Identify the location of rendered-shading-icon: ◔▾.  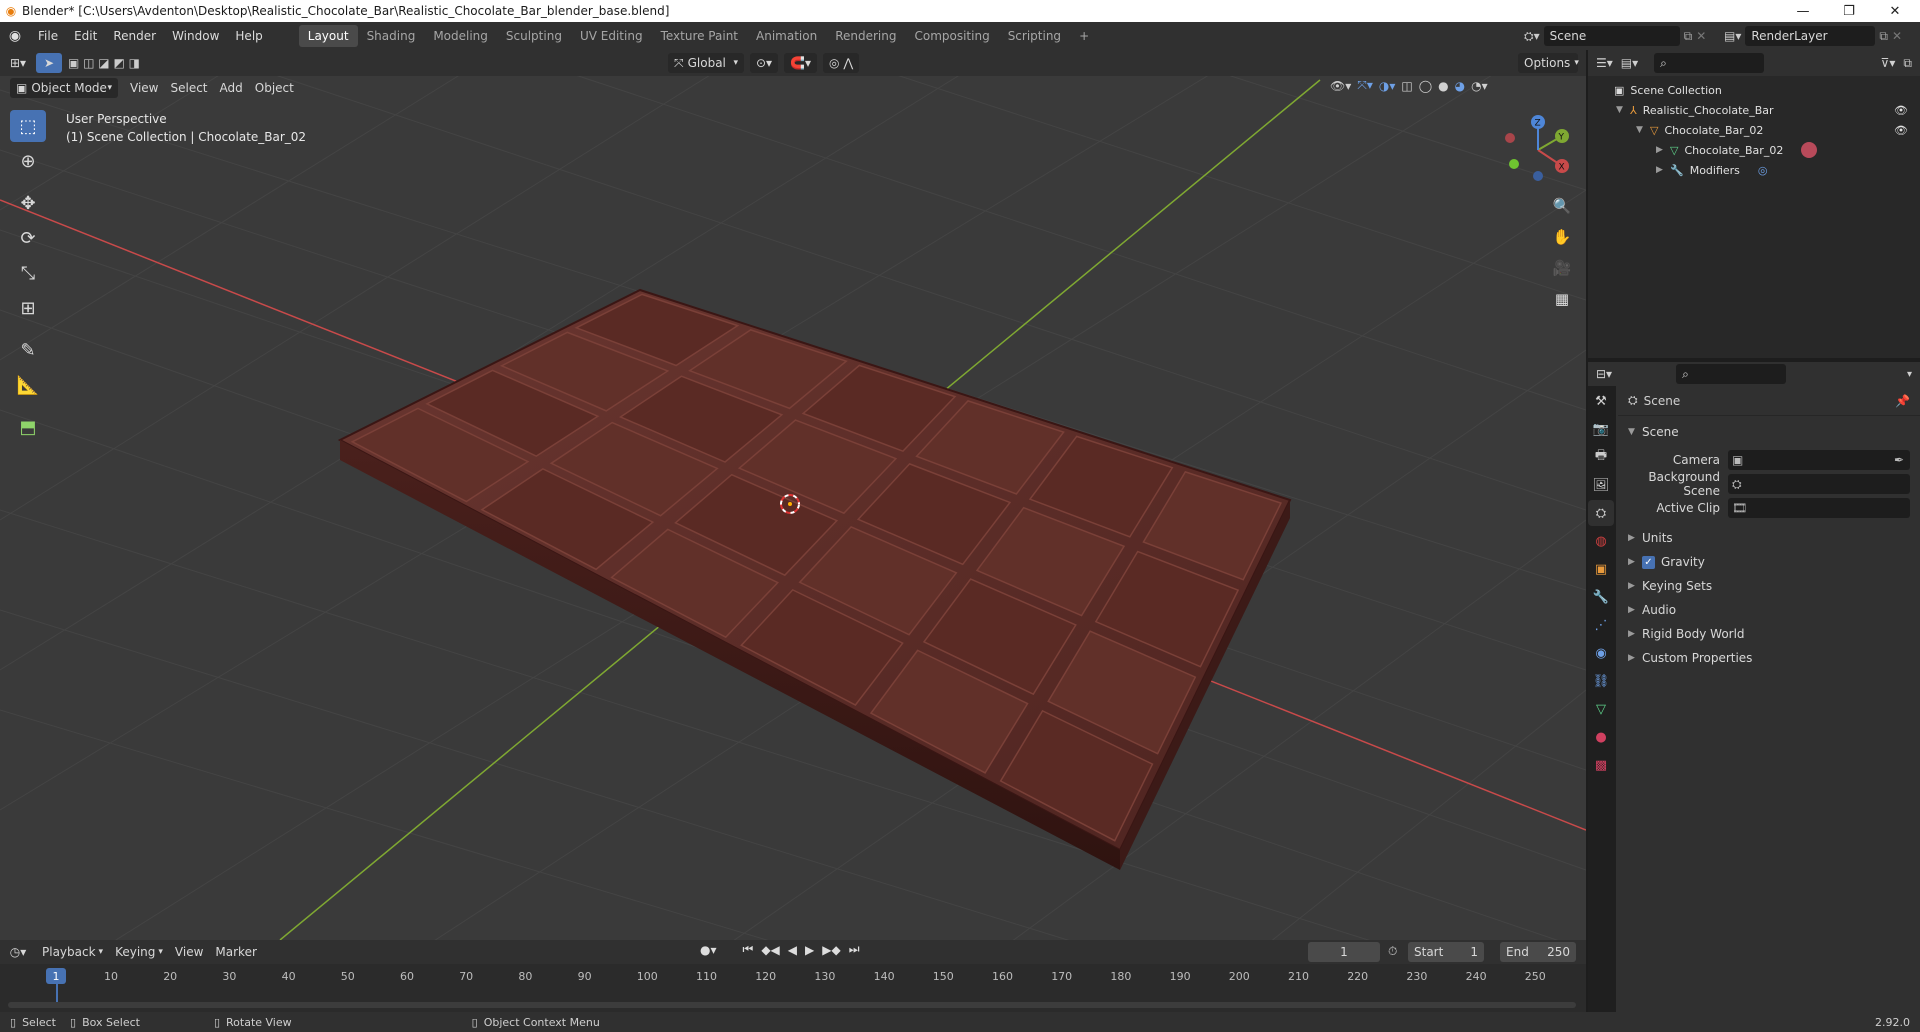
(1479, 86).